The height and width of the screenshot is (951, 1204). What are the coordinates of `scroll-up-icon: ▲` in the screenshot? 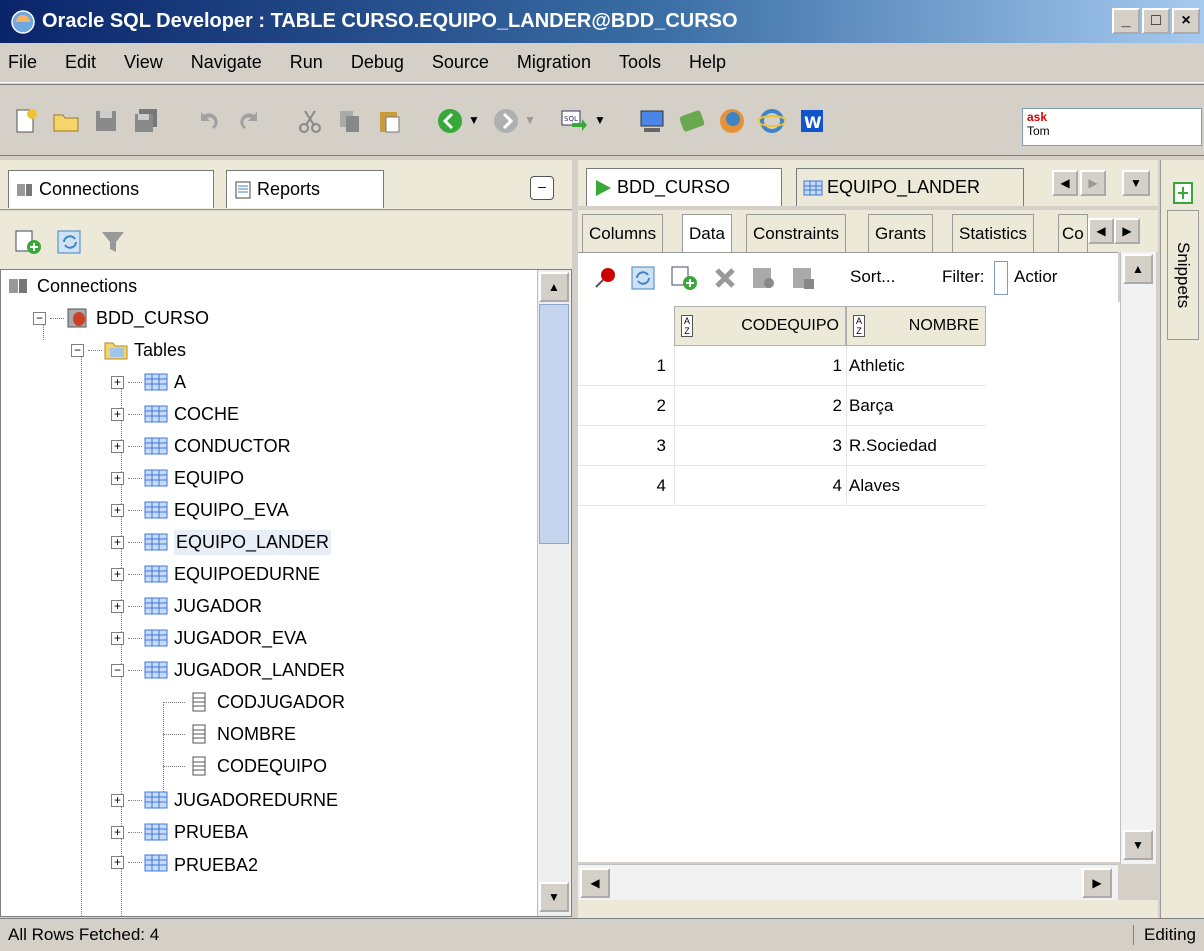 It's located at (554, 287).